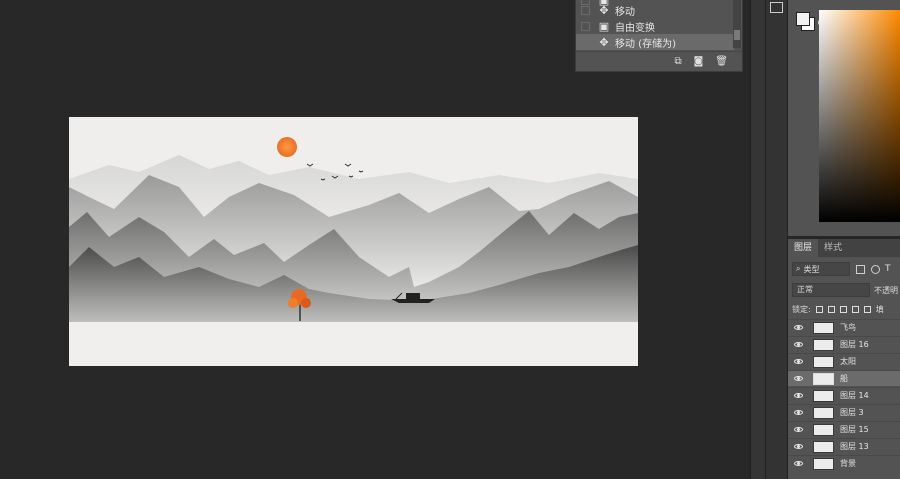 Image resolution: width=900 pixels, height=479 pixels. I want to click on tab-styles: 样式, so click(833, 248).